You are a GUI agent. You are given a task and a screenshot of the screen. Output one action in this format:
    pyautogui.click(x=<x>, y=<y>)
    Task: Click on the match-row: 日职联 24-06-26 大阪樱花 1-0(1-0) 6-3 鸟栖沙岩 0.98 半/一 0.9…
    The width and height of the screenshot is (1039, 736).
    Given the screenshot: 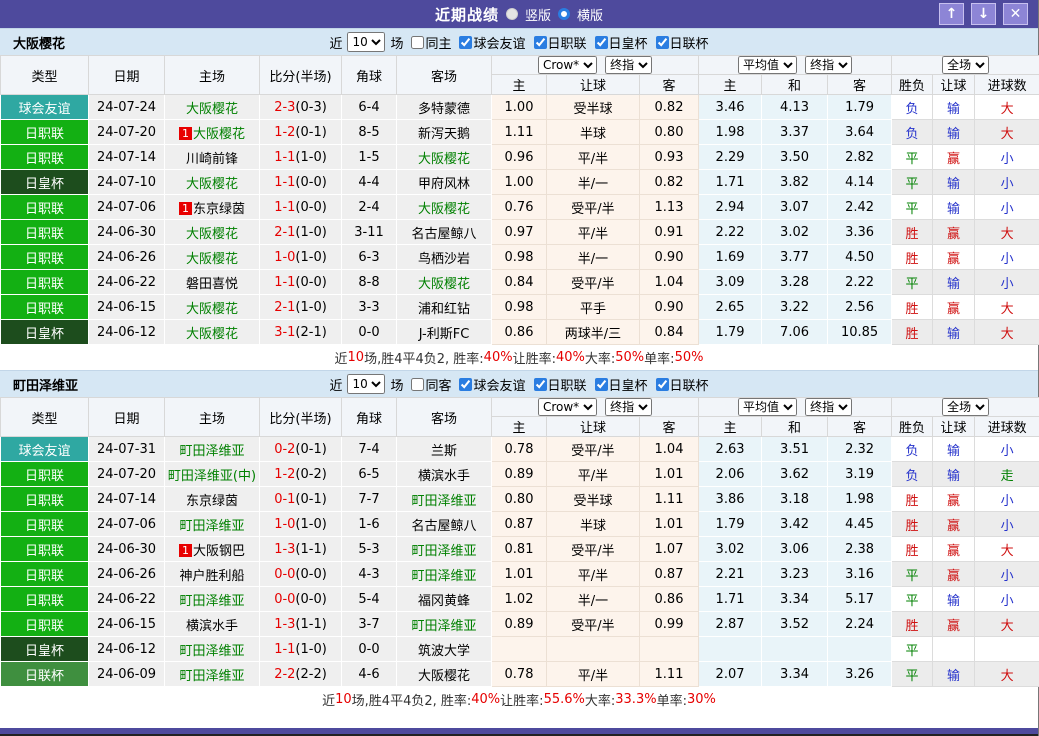 What is the action you would take?
    pyautogui.click(x=519, y=257)
    